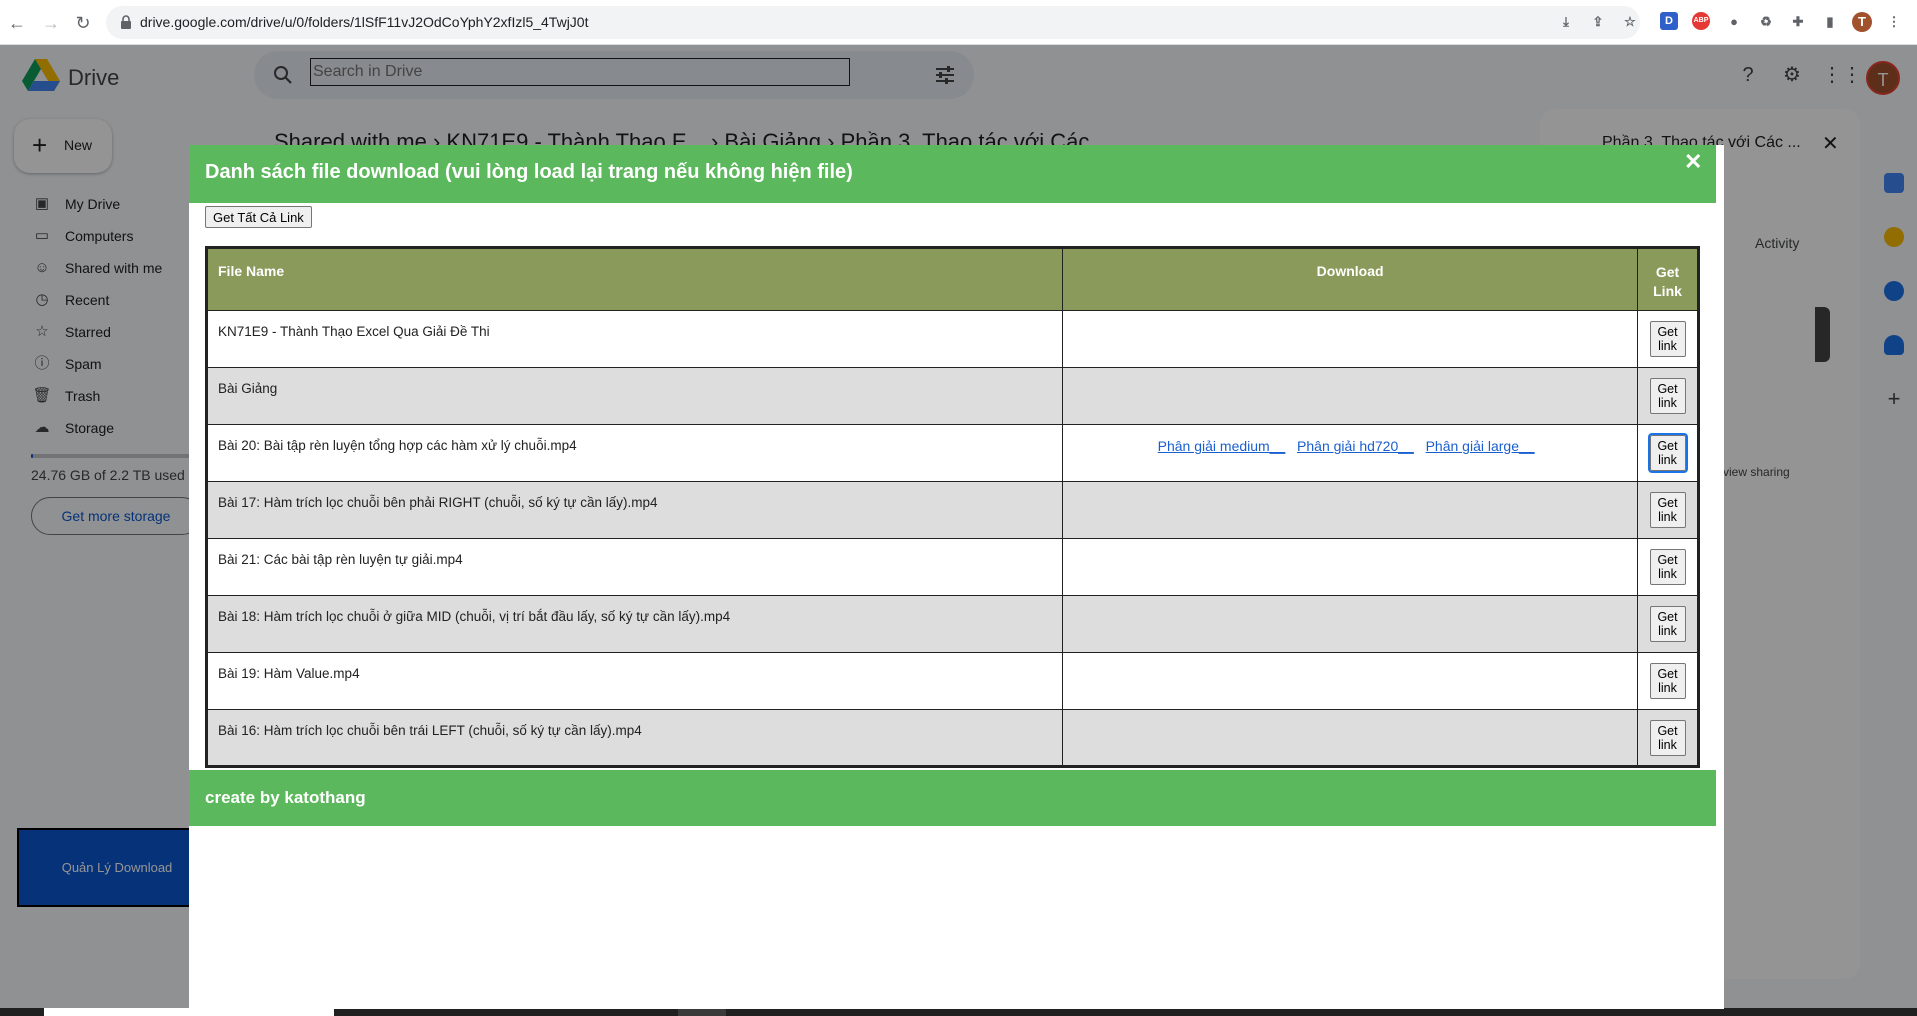  I want to click on taskbar, so click(958, 1012).